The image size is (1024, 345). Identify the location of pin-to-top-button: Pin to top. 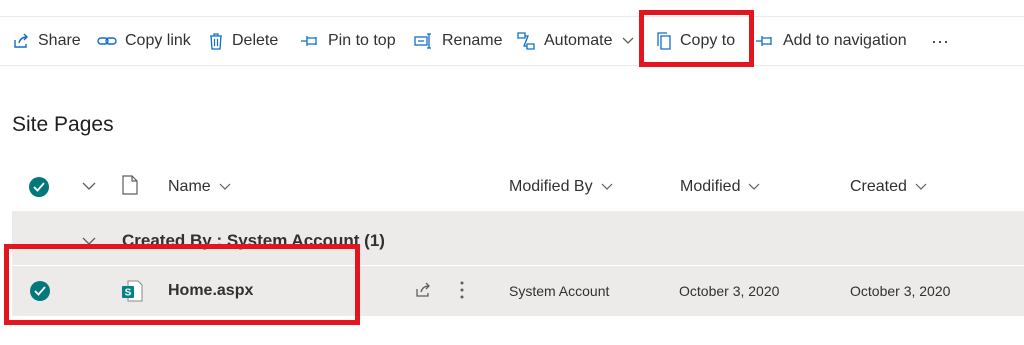
(348, 41).